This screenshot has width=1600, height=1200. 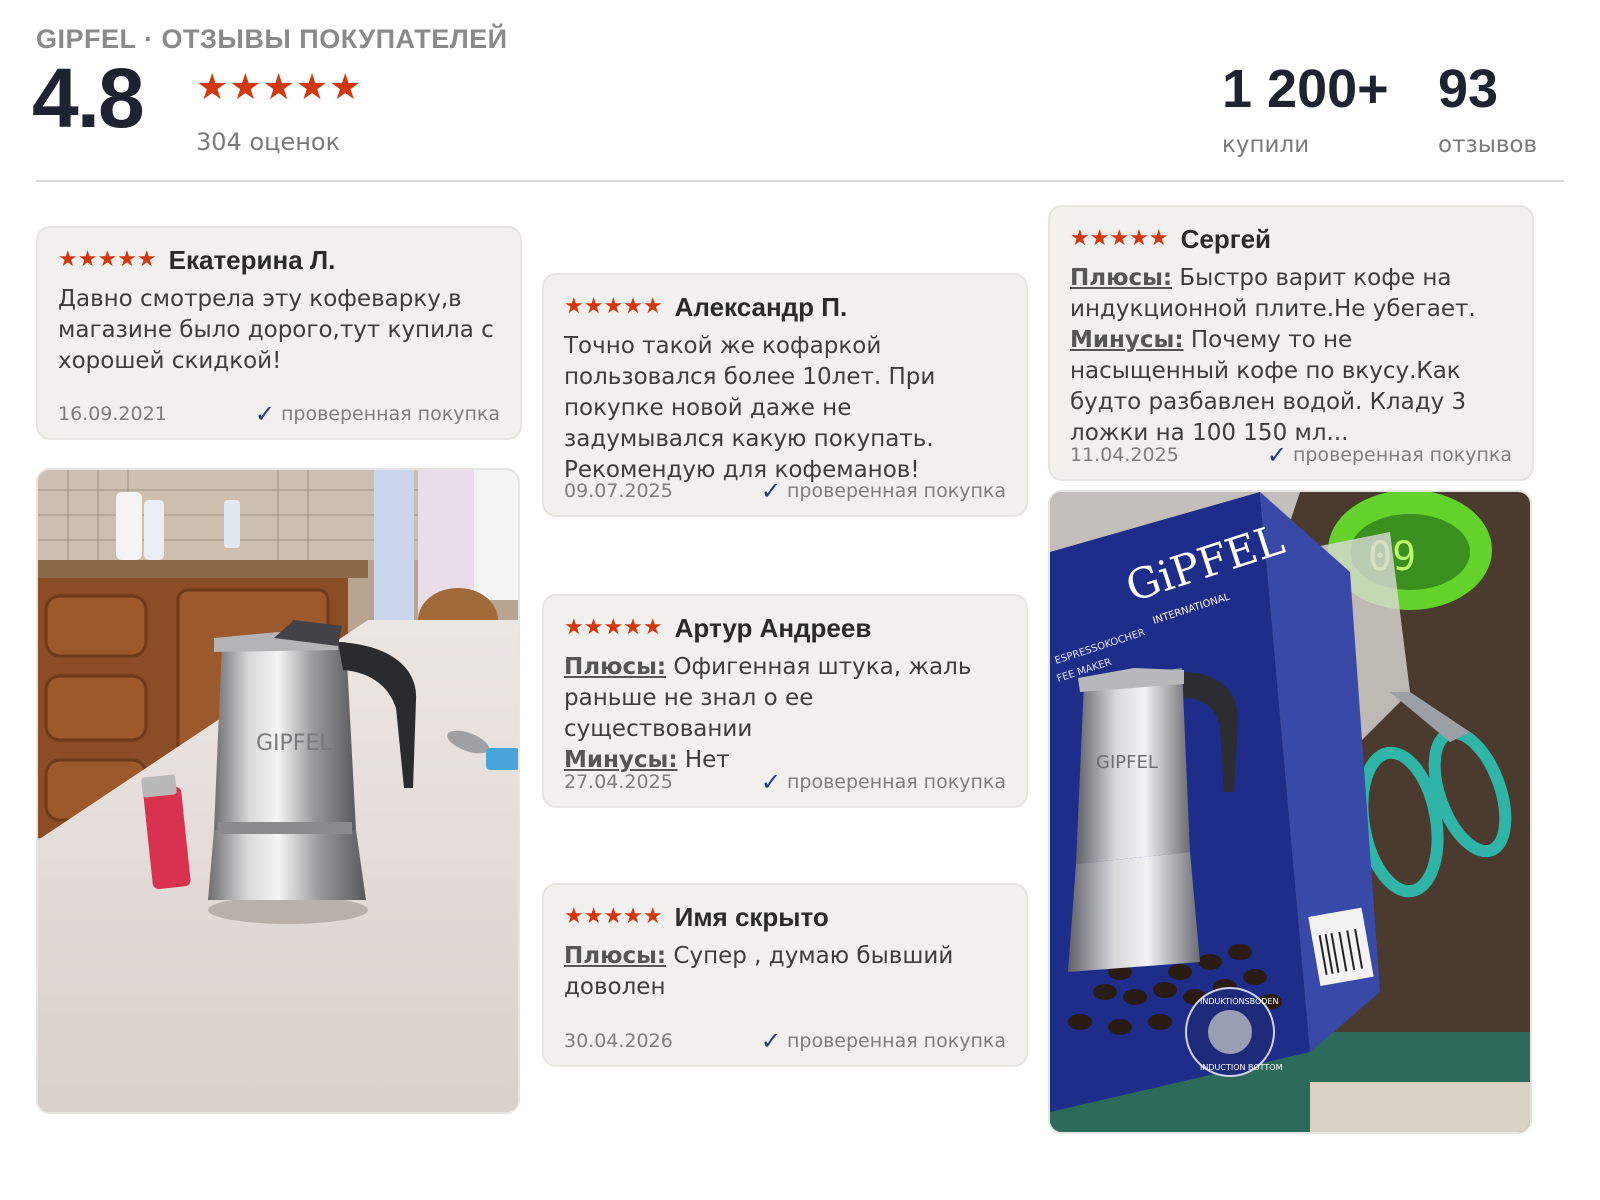 What do you see at coordinates (751, 916) in the screenshot?
I see `review-author: Имя скрыто` at bounding box center [751, 916].